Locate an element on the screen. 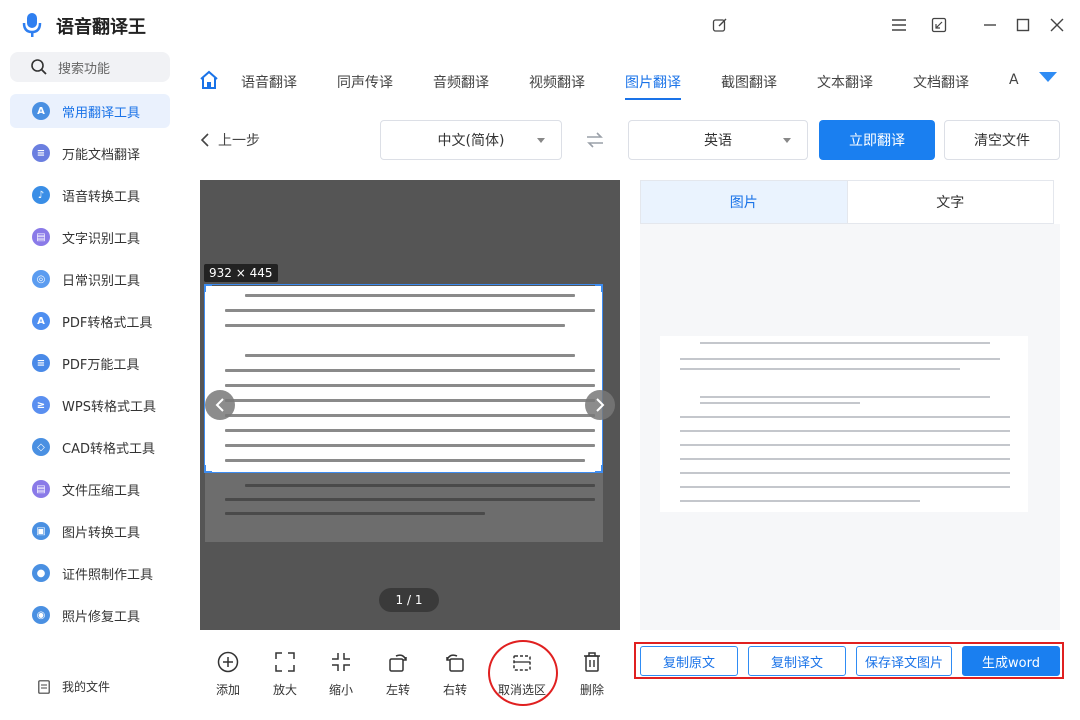  sidebar-item-7: ≡ PDF万能工具 is located at coordinates (90, 363).